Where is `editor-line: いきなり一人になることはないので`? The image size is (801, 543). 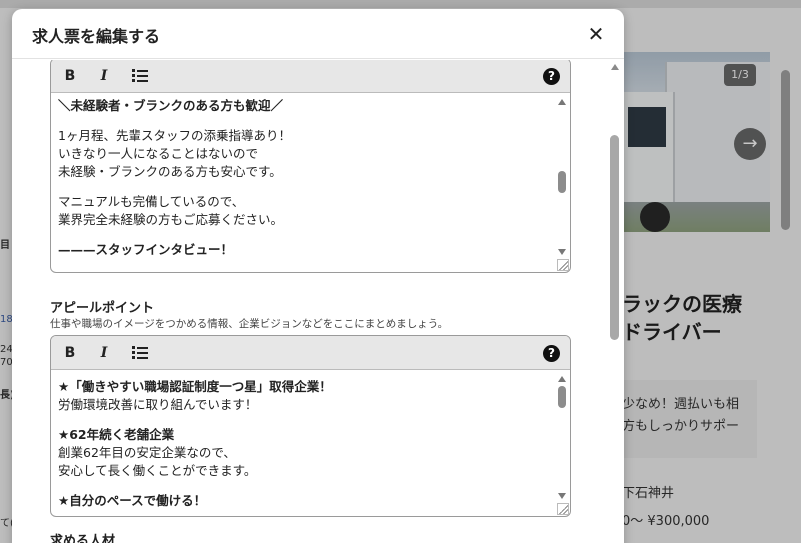 editor-line: いきなり一人になることはないので is located at coordinates (158, 153).